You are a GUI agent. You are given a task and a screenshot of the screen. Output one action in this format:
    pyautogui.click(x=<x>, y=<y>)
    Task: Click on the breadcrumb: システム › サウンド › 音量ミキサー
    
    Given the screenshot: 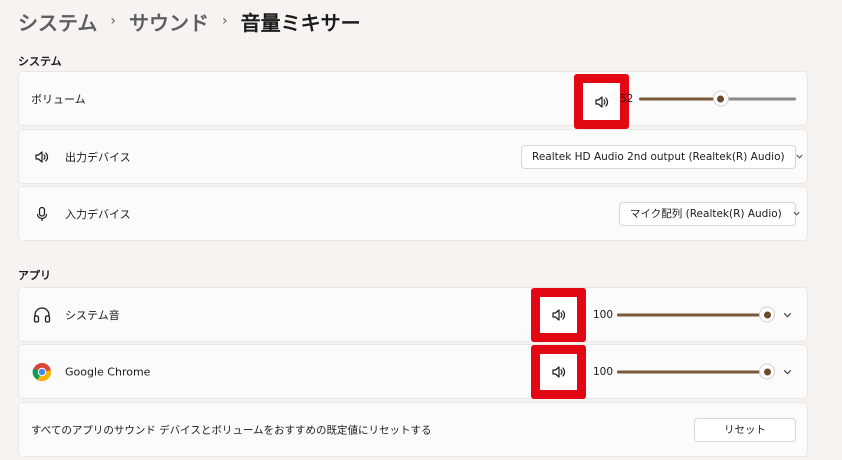 What is the action you would take?
    pyautogui.click(x=189, y=21)
    